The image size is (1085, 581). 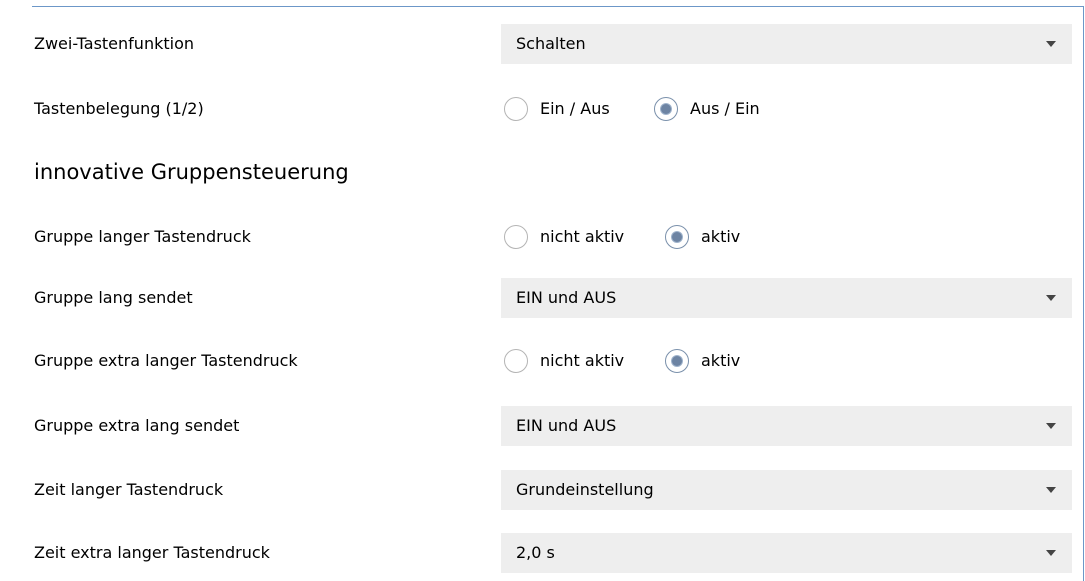 I want to click on row-gruppe-lang-sendet: Gruppe lang sendet EIN und AUS, so click(x=542, y=298).